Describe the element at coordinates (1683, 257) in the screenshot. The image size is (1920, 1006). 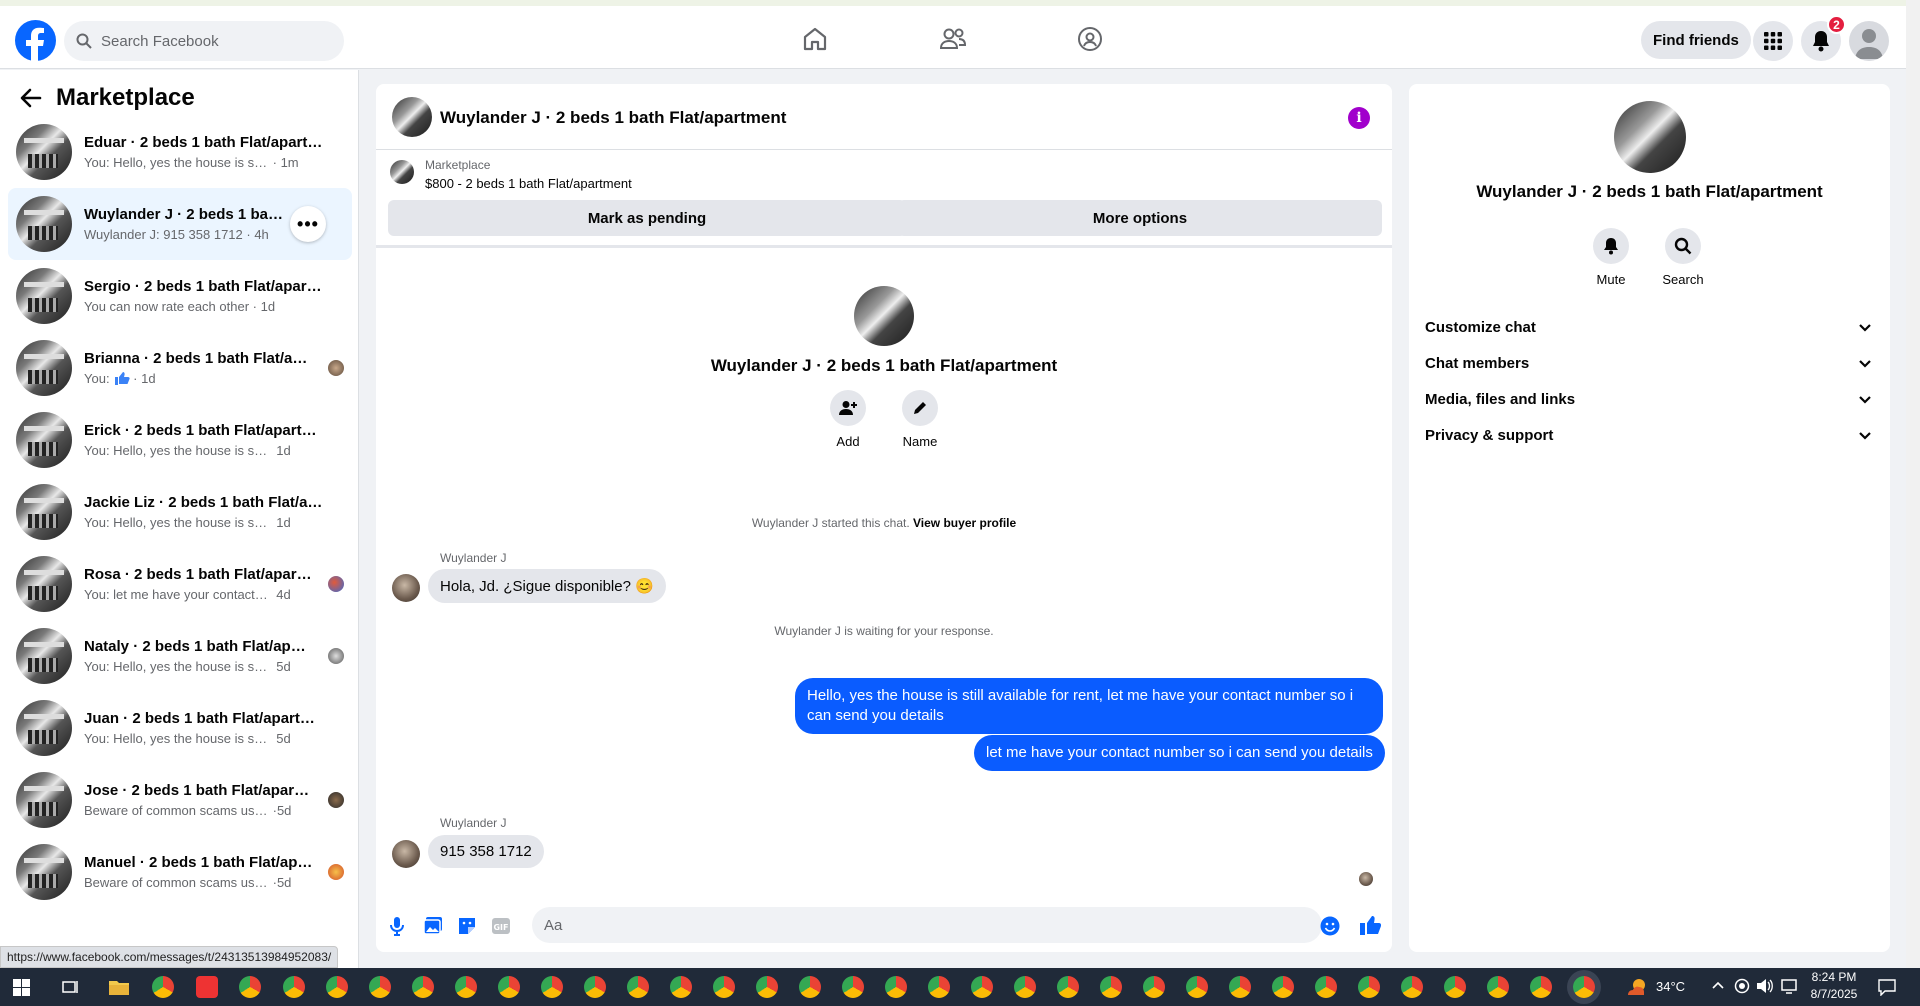
I see `search-in-chat-button: Search` at that location.